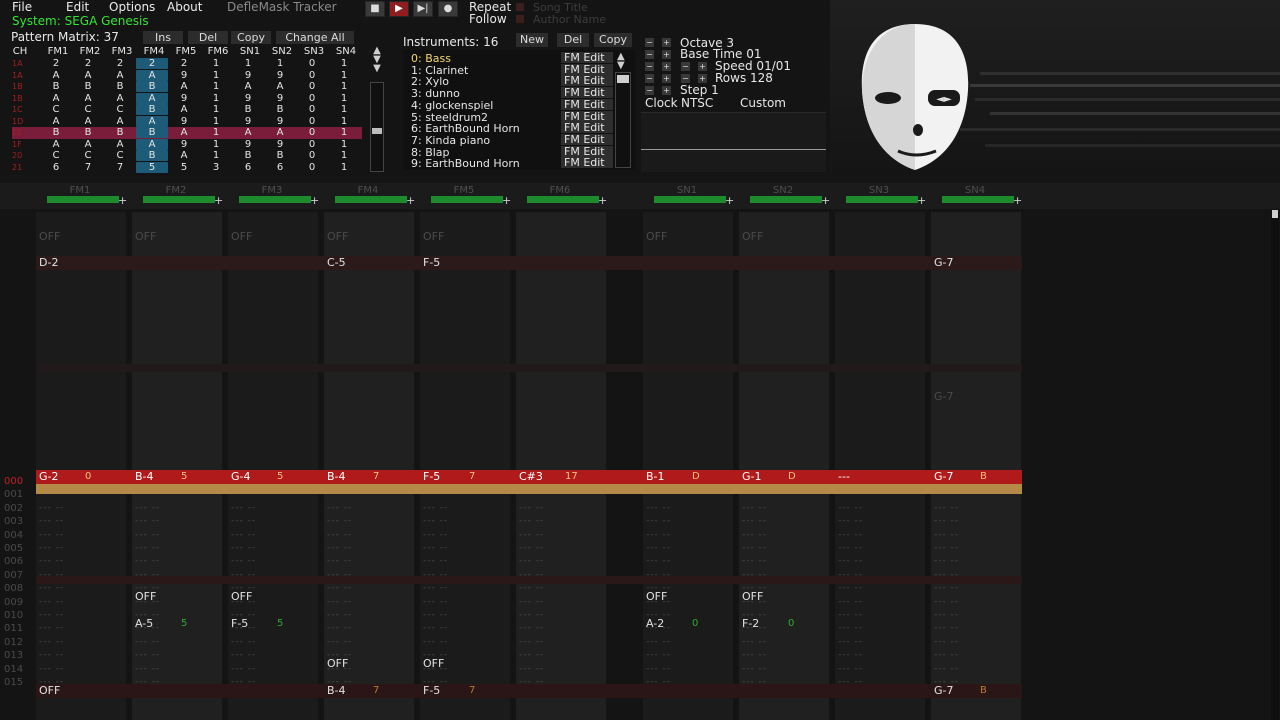 The height and width of the screenshot is (720, 1280). Describe the element at coordinates (80, 190) in the screenshot. I see `channel-name-fm1: FM1` at that location.